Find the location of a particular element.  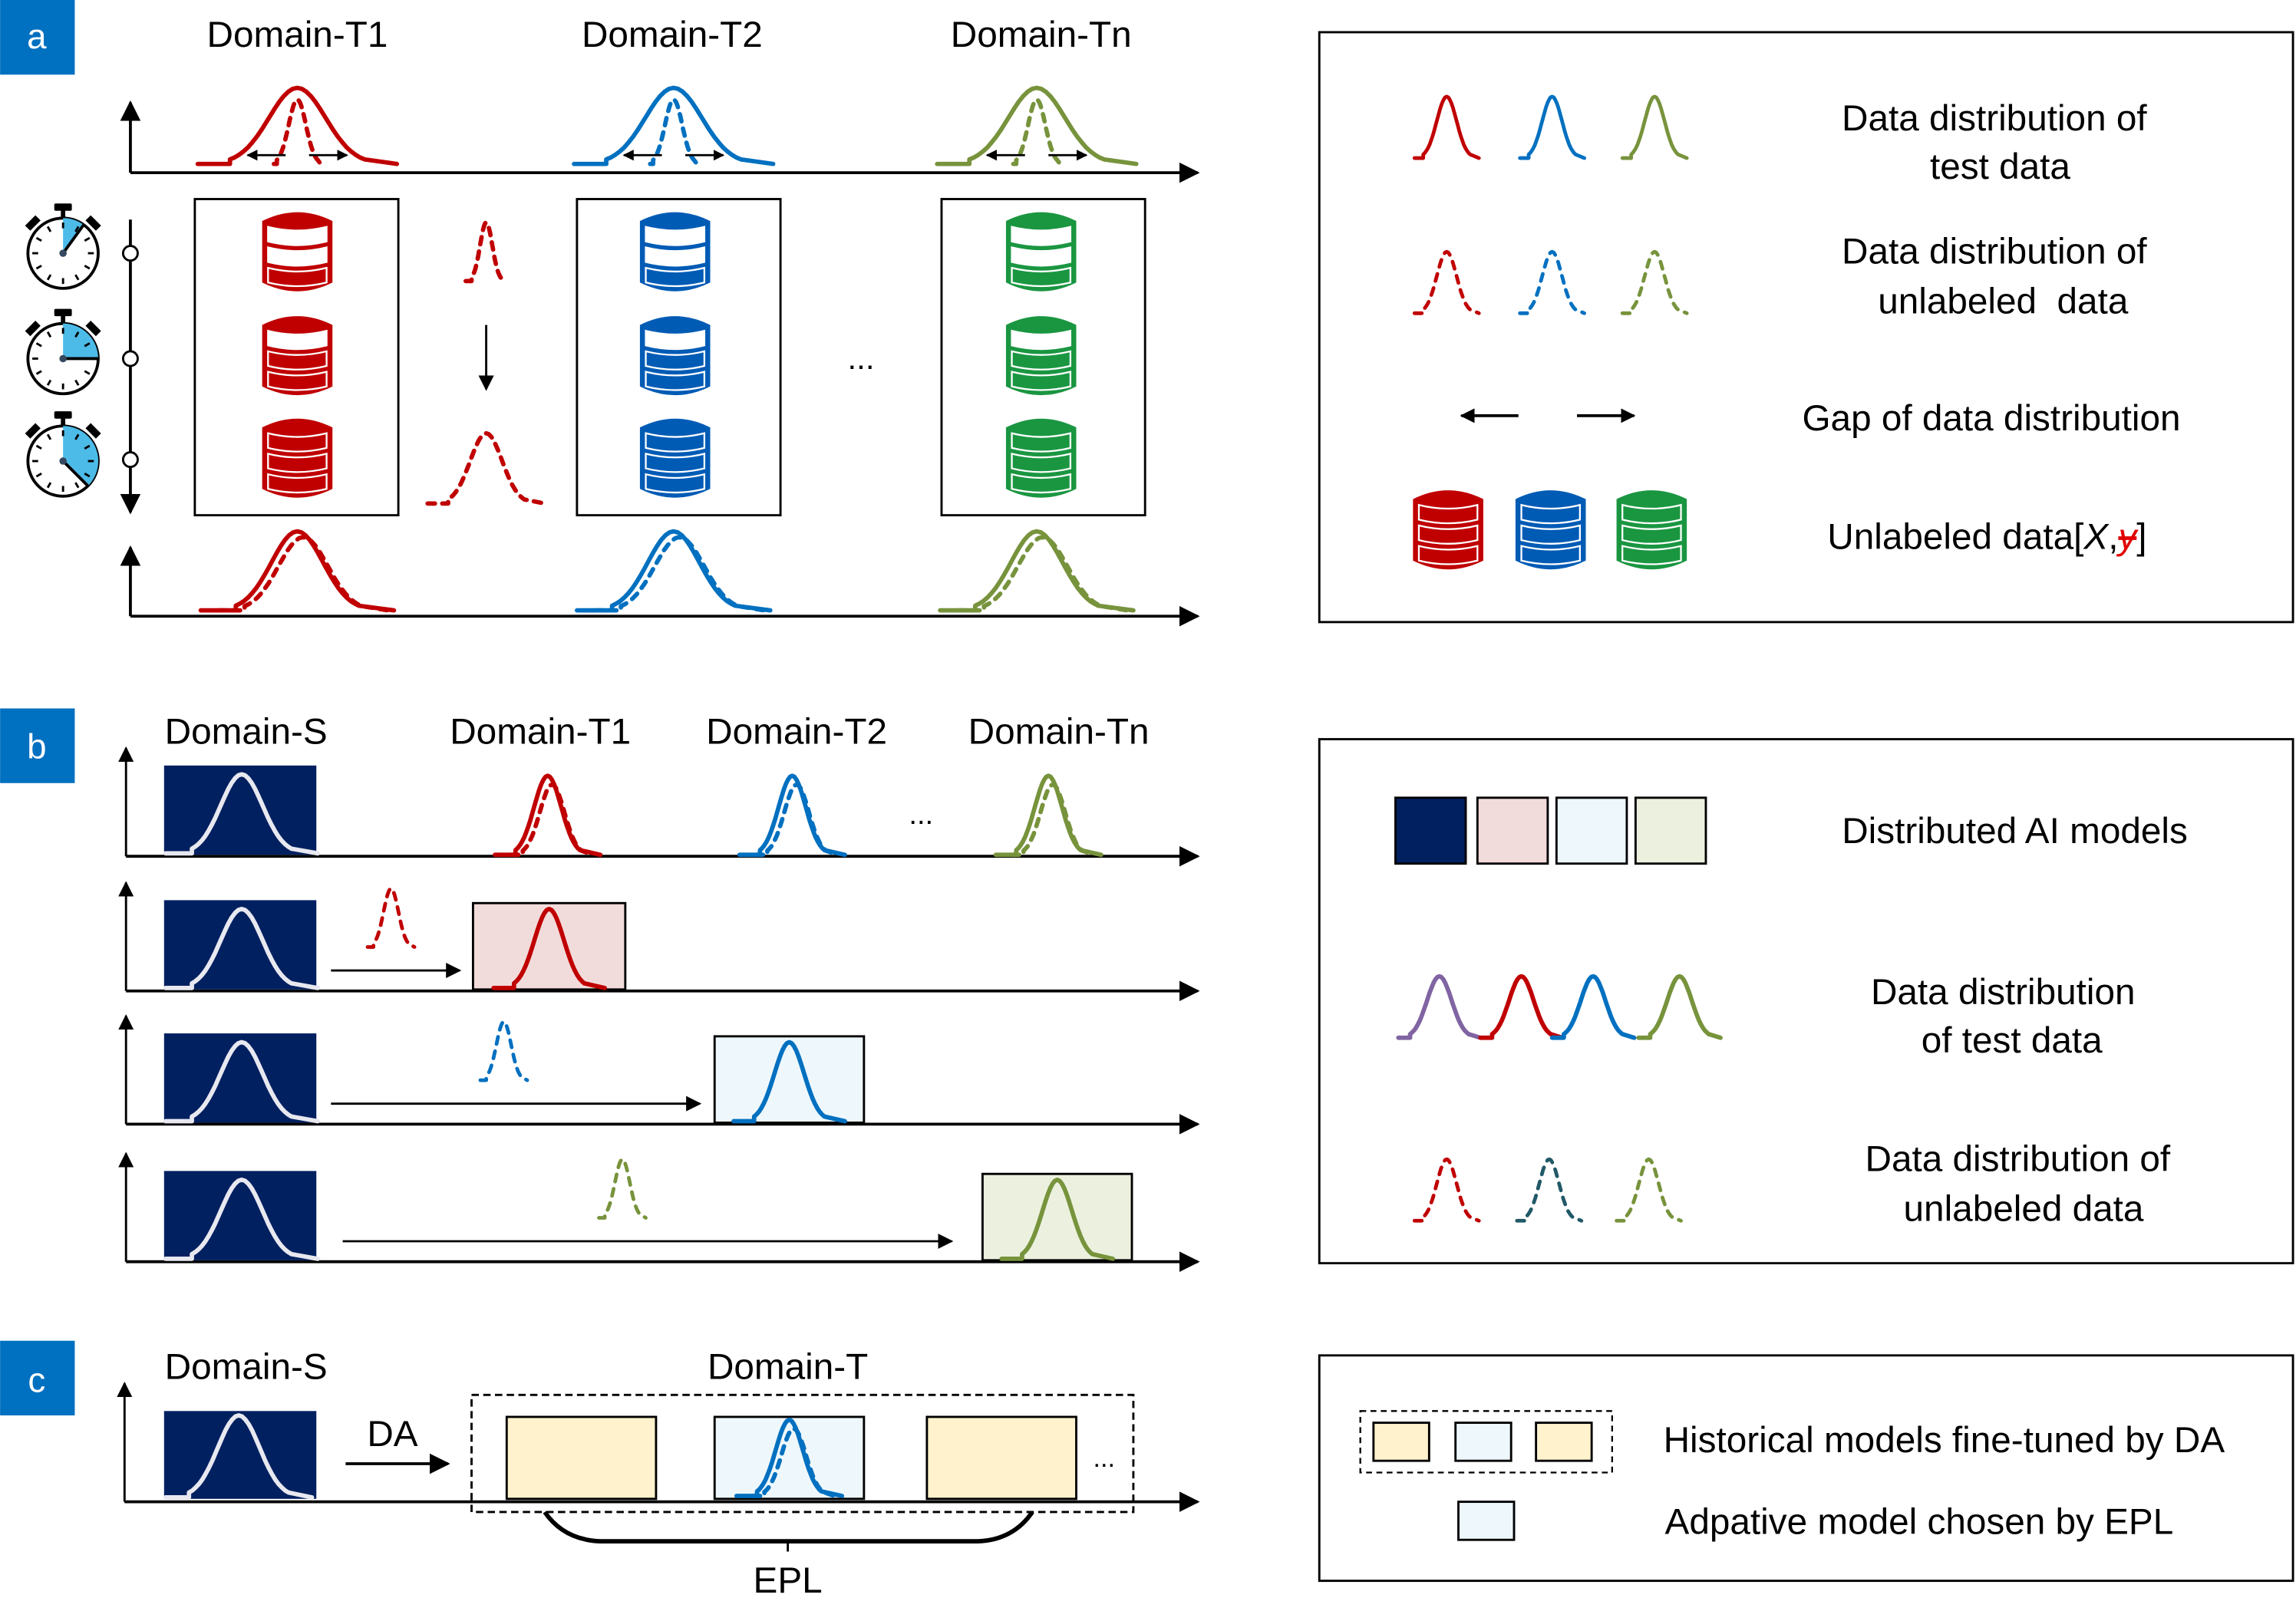

c-domain-s-label: Domain-S is located at coordinates (246, 1366).